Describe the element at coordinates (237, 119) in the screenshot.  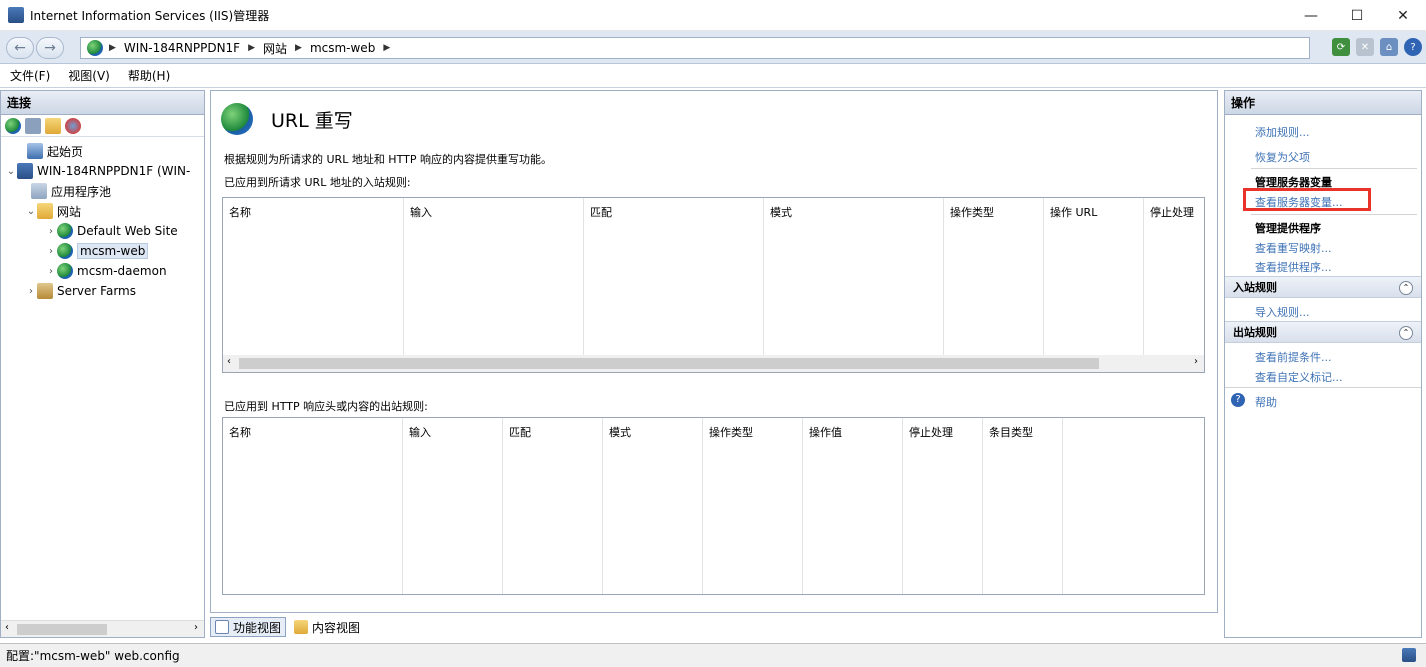
I see `url-rewrite-globe-icon` at that location.